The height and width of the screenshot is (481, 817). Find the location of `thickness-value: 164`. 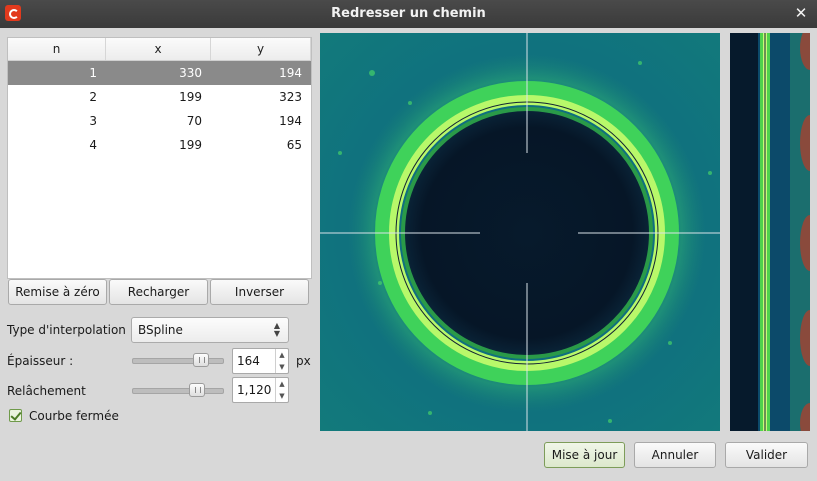

thickness-value: 164 is located at coordinates (248, 361).